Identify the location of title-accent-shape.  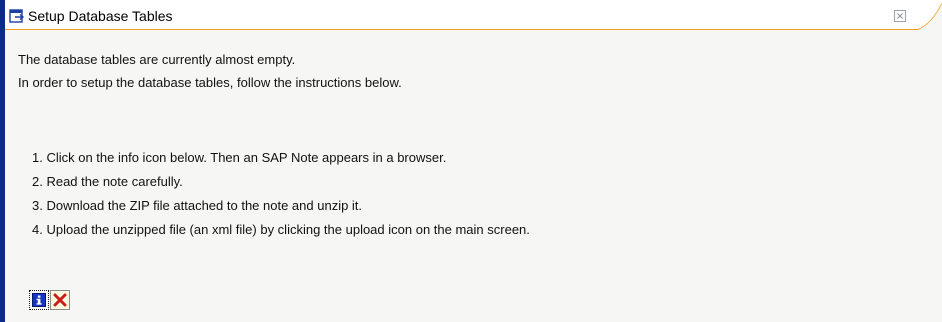
(930, 16).